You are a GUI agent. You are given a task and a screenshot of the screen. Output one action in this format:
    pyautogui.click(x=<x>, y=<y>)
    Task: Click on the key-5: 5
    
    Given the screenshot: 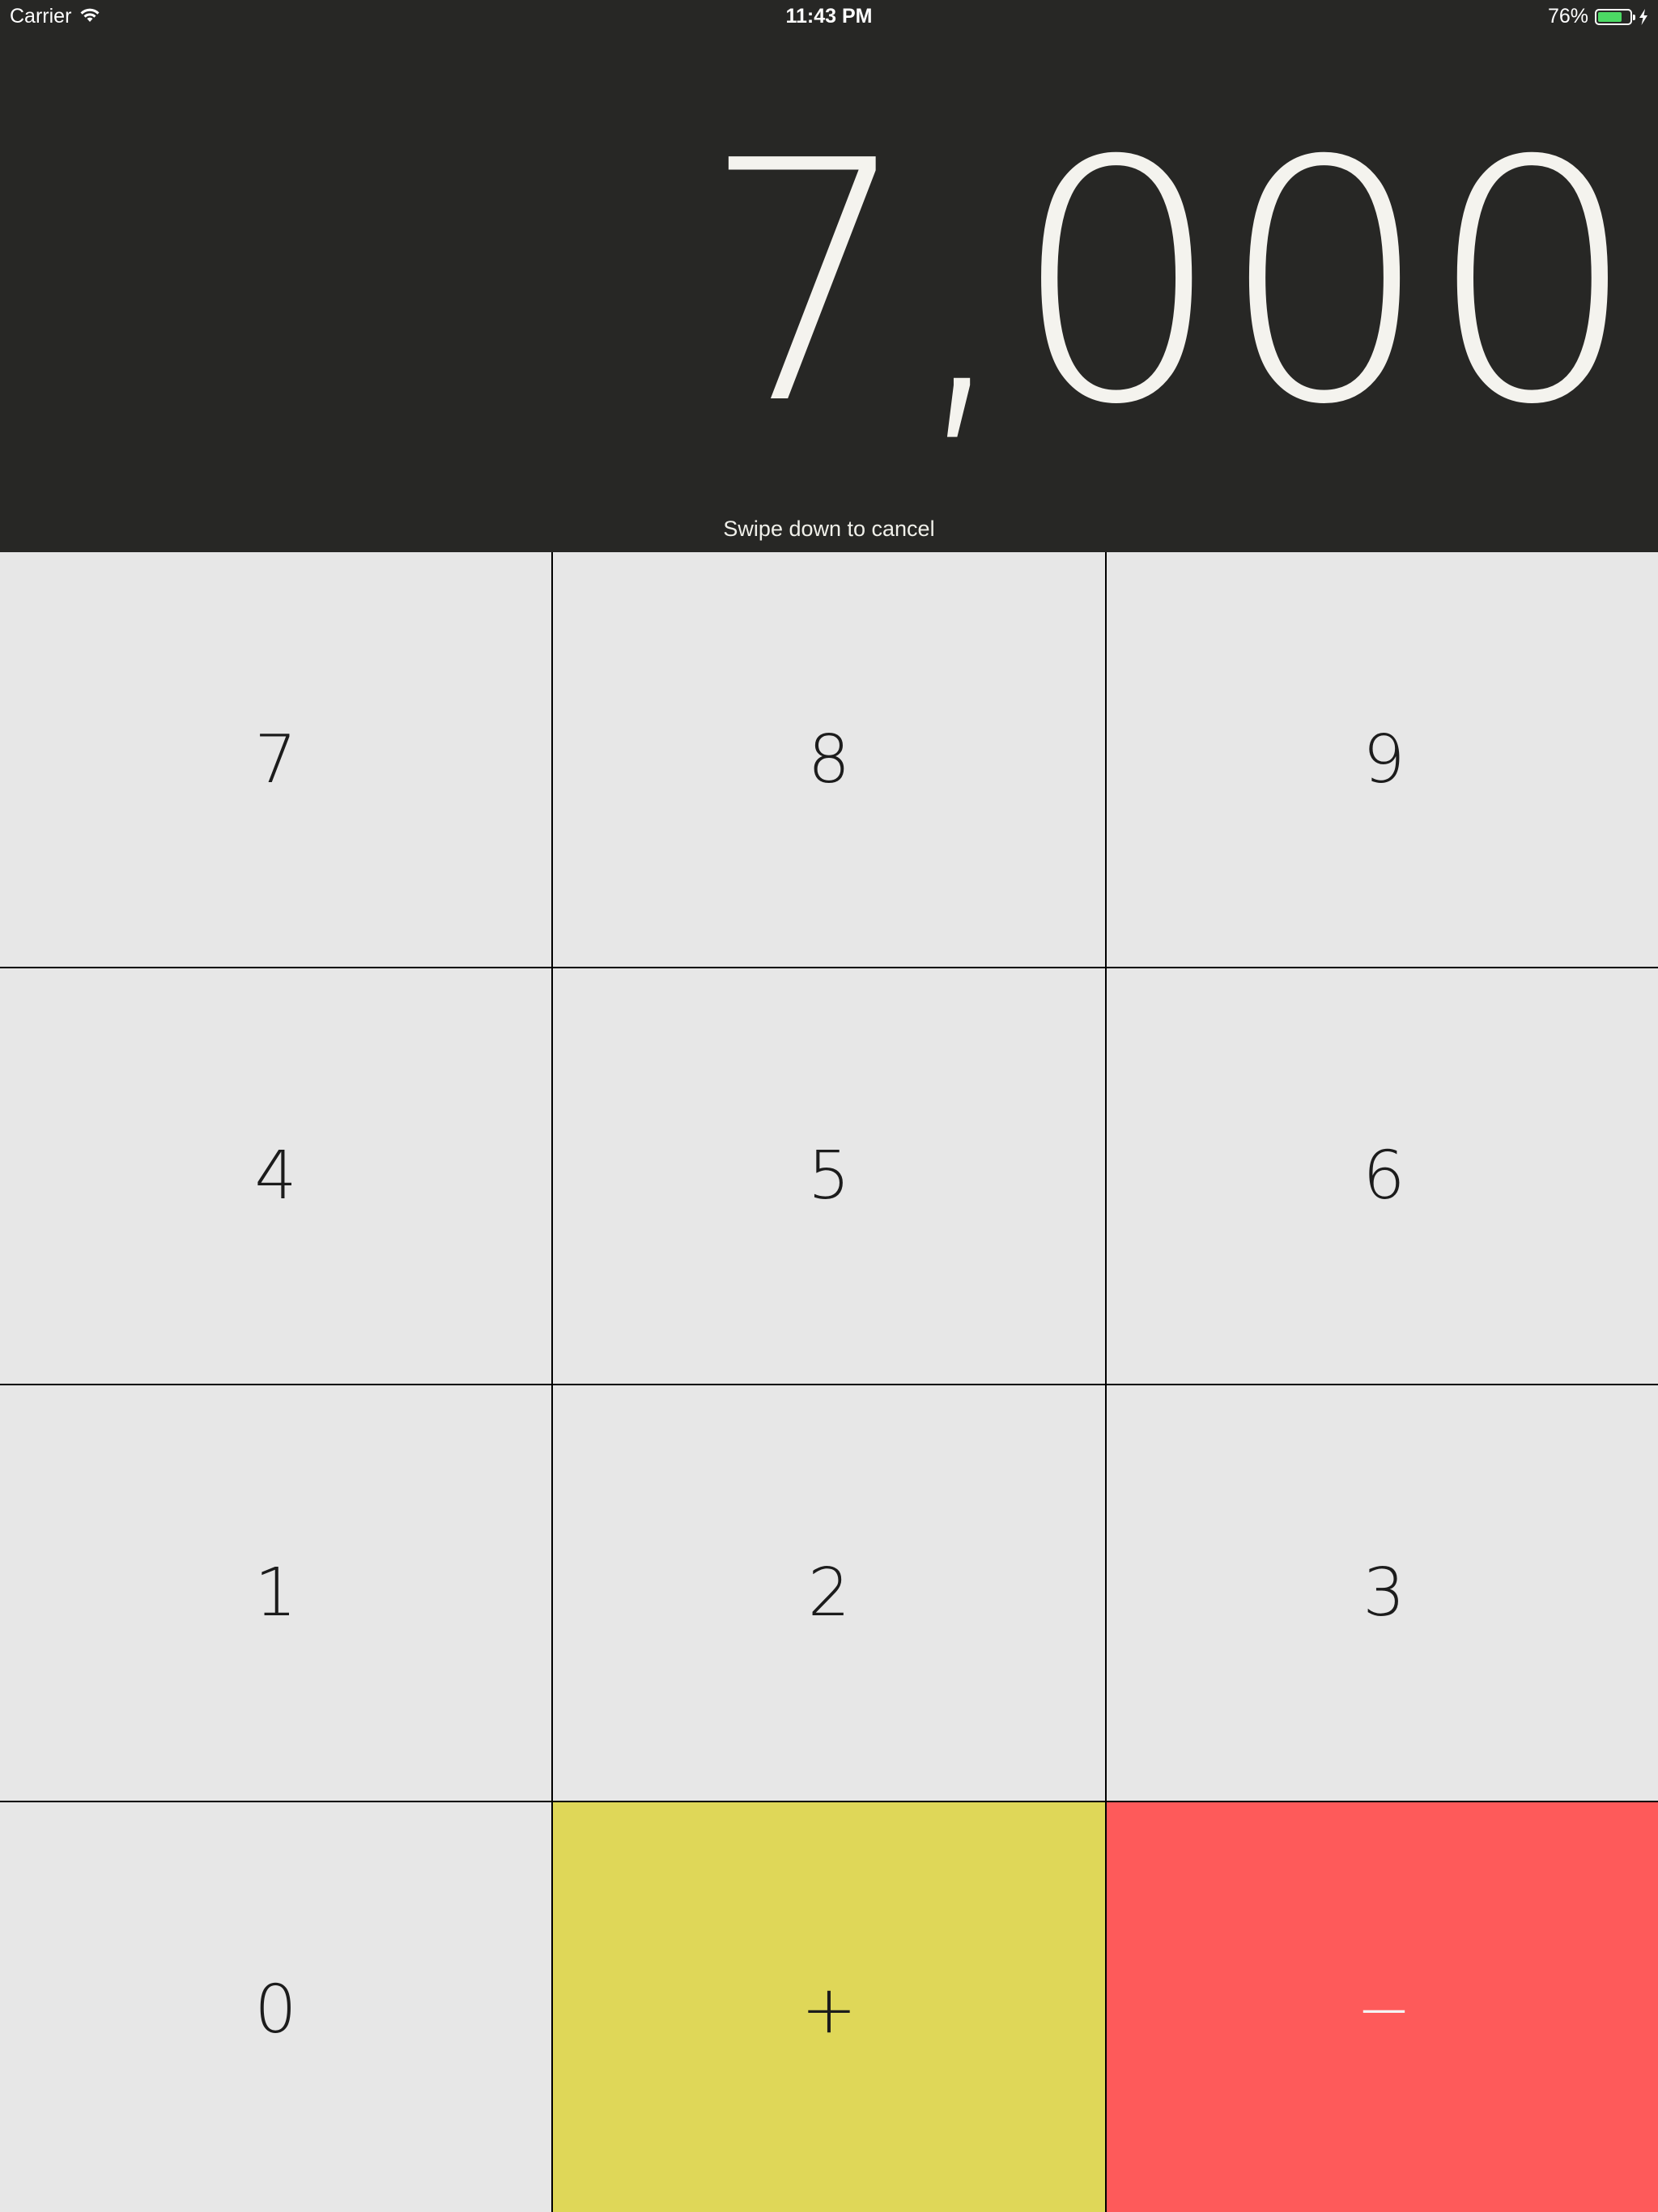 What is the action you would take?
    pyautogui.click(x=829, y=1176)
    